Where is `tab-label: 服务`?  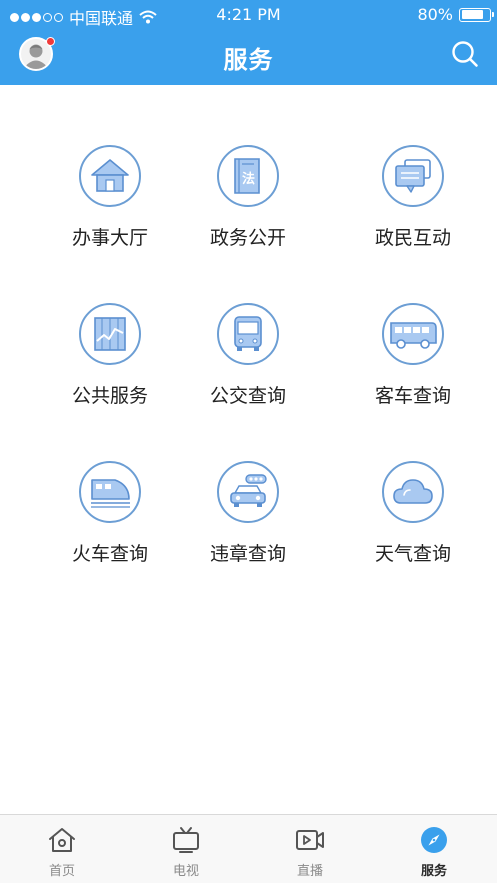 tab-label: 服务 is located at coordinates (433, 871).